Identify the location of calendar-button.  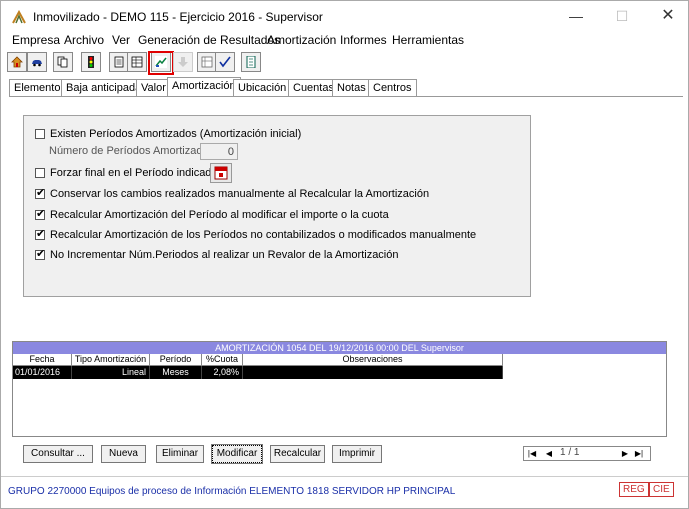
(221, 173).